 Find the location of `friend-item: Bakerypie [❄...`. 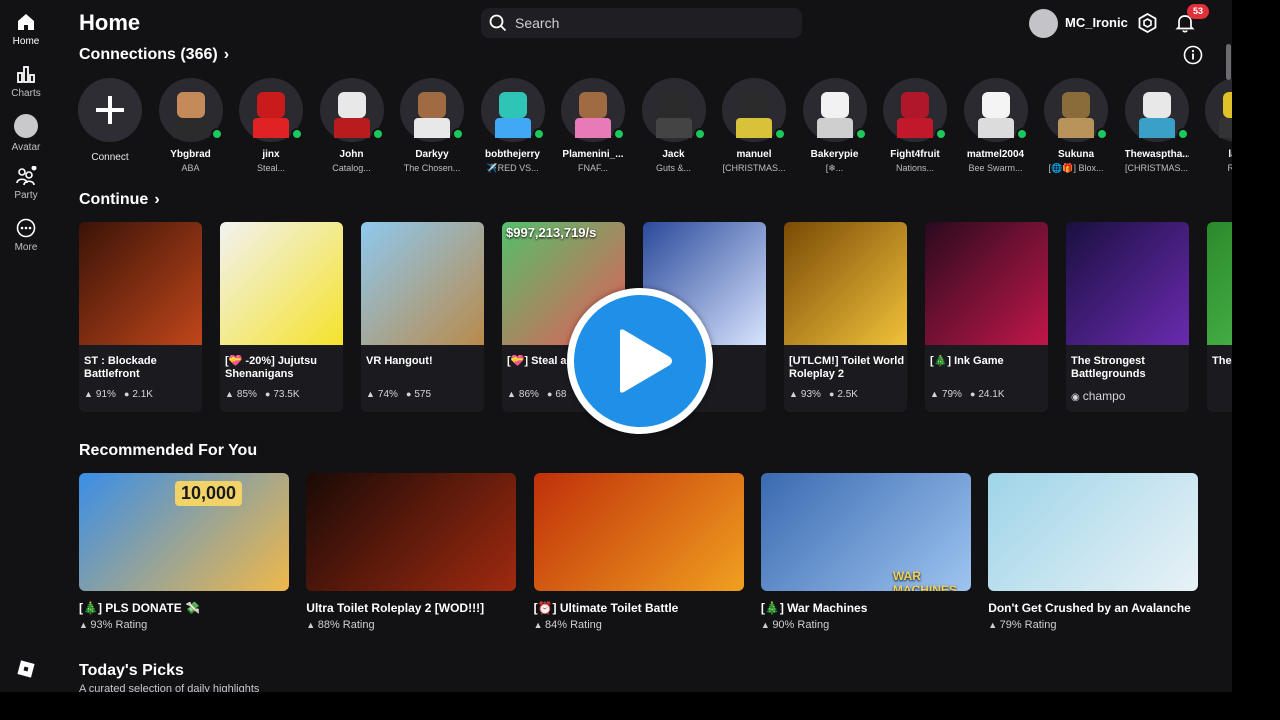

friend-item: Bakerypie [❄... is located at coordinates (834, 126).